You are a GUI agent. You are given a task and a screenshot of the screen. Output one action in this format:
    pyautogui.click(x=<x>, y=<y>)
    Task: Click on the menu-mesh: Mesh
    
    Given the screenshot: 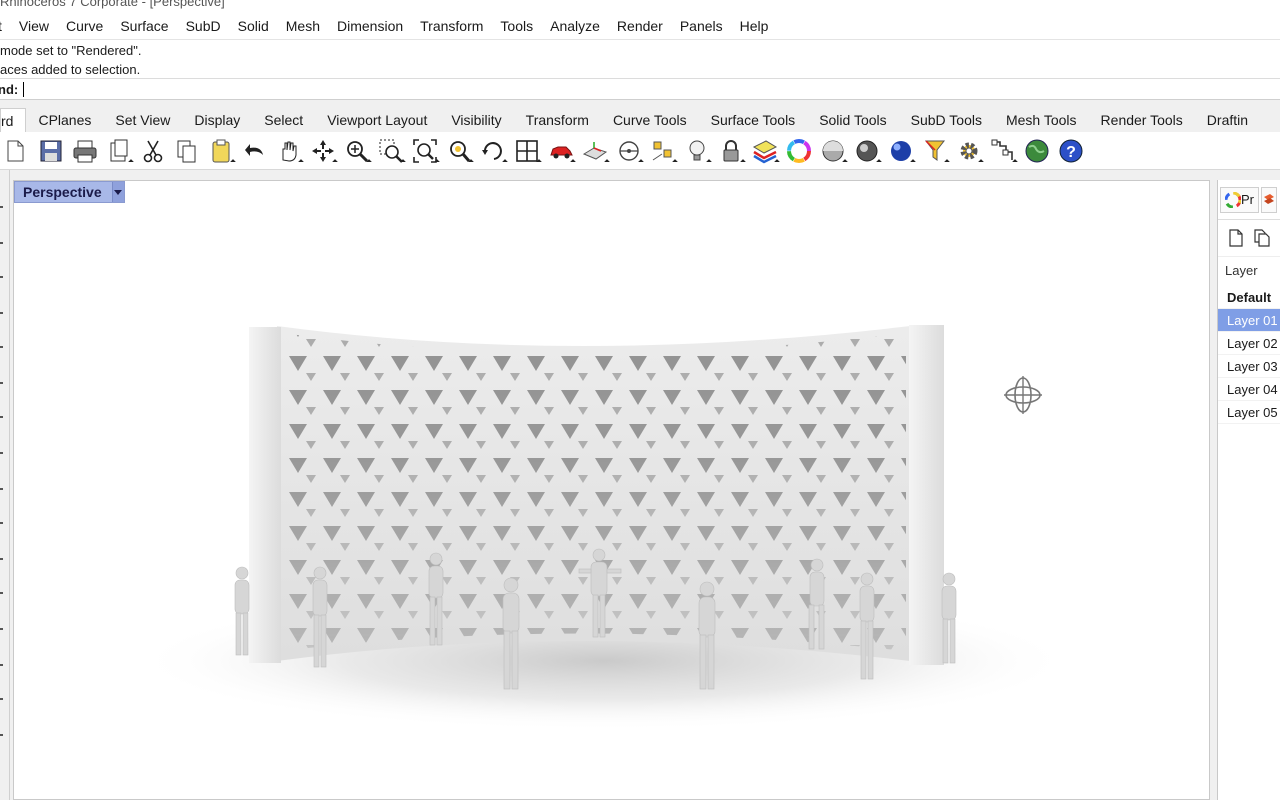 What is the action you would take?
    pyautogui.click(x=303, y=26)
    